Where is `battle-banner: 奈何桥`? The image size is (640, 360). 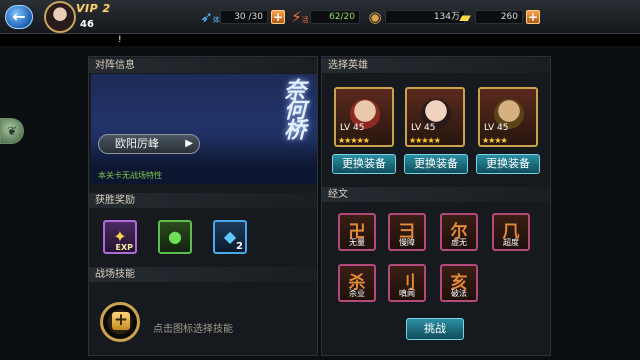 battle-banner: 奈何桥 is located at coordinates (204, 129).